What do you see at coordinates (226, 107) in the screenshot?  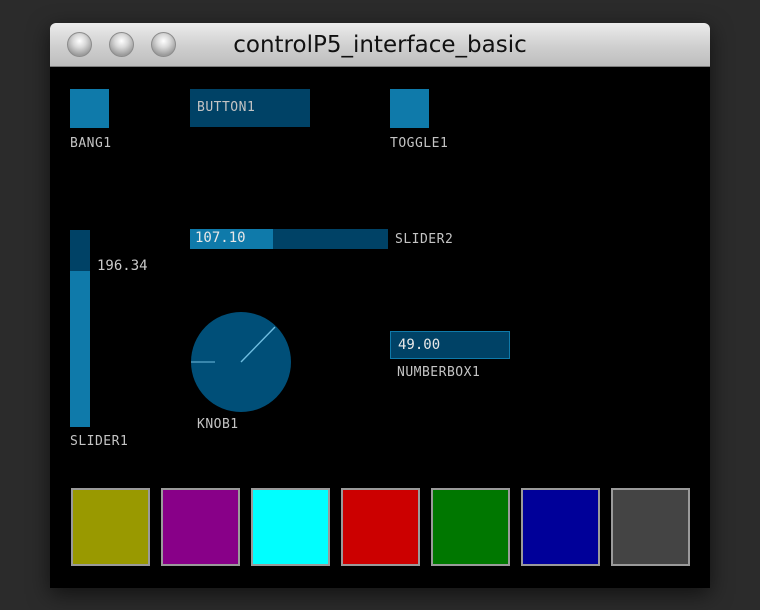 I see `button1-label: BUTTON1` at bounding box center [226, 107].